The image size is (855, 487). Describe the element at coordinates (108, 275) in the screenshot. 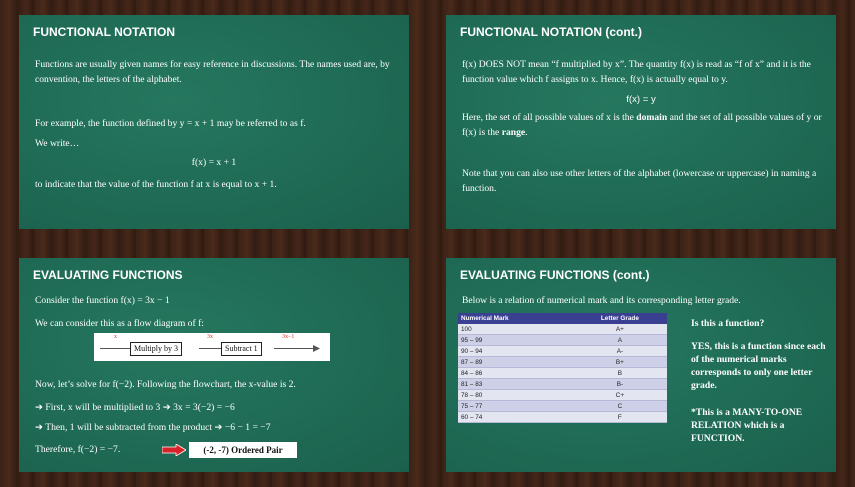

I see `slide-title: EVALUATING FUNCTIONS` at that location.